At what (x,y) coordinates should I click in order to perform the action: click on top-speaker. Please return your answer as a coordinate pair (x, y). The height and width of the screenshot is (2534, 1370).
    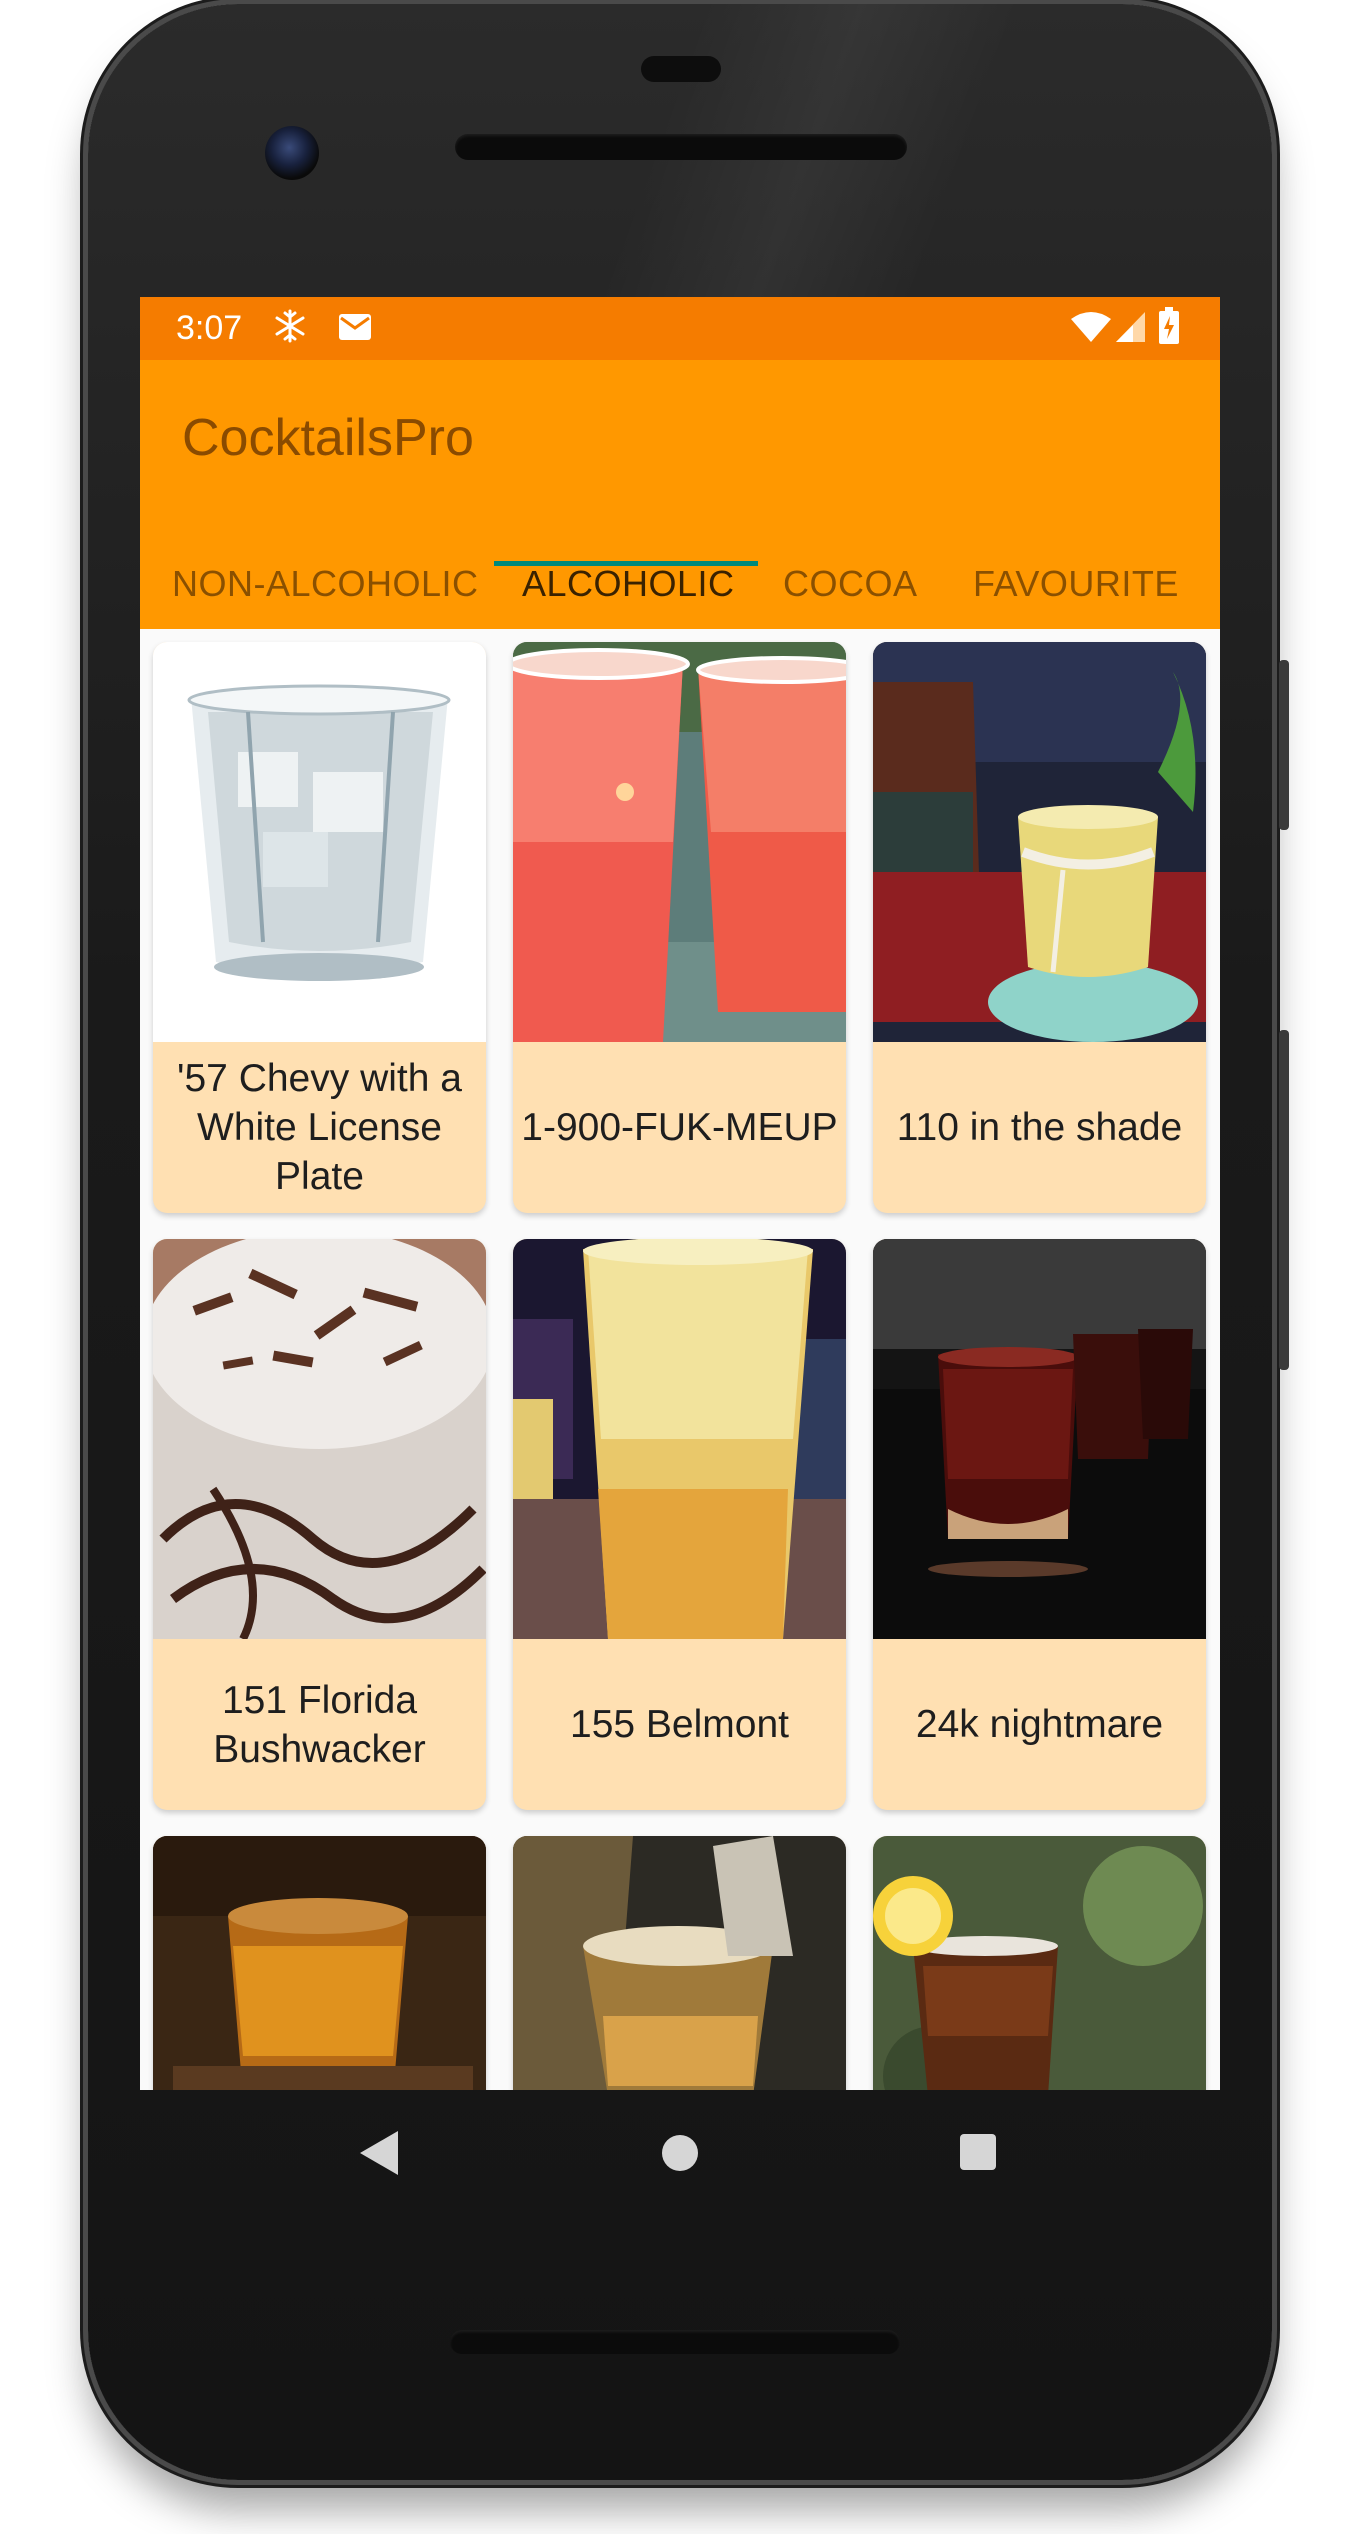
    Looking at the image, I should click on (681, 147).